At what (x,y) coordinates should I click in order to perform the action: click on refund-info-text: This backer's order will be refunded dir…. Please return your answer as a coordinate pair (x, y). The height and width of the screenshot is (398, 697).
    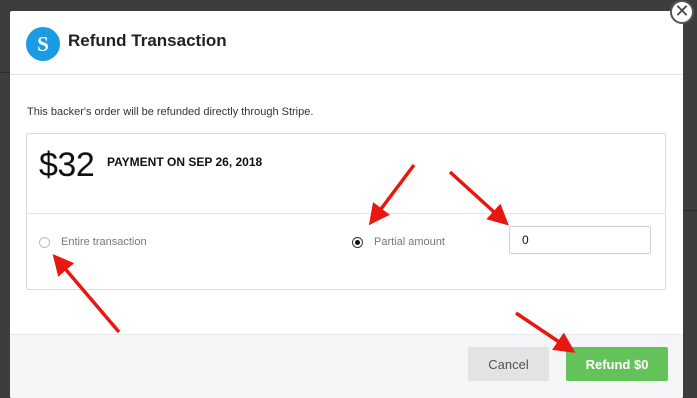
    Looking at the image, I should click on (170, 112).